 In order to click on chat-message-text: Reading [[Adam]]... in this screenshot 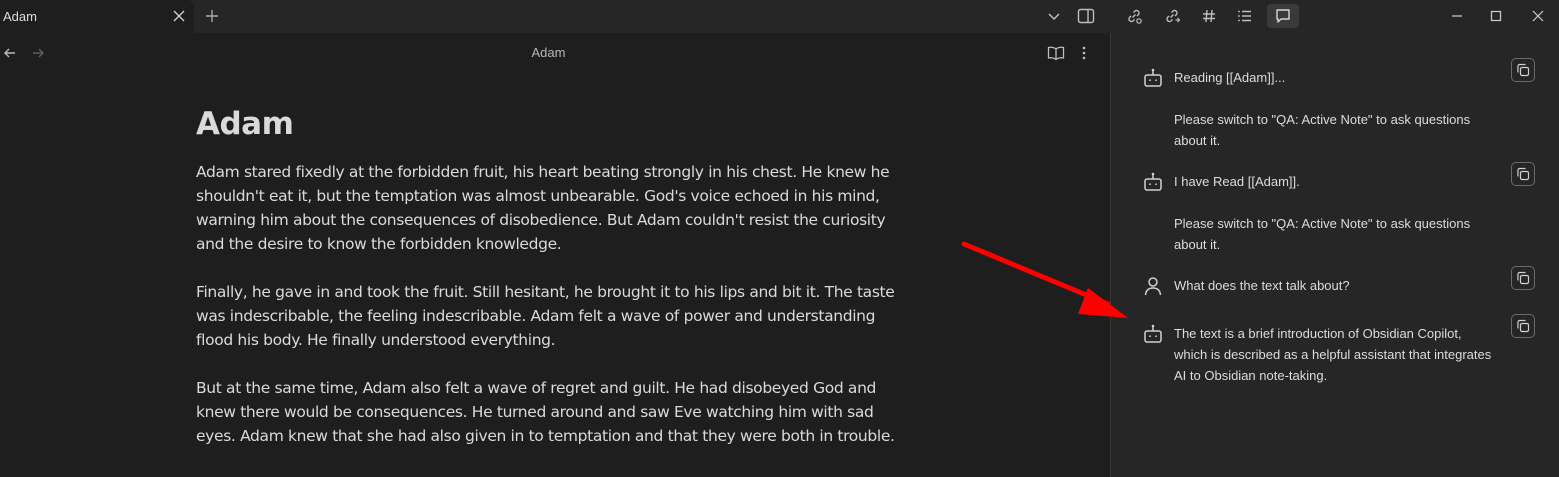, I will do `click(1230, 77)`.